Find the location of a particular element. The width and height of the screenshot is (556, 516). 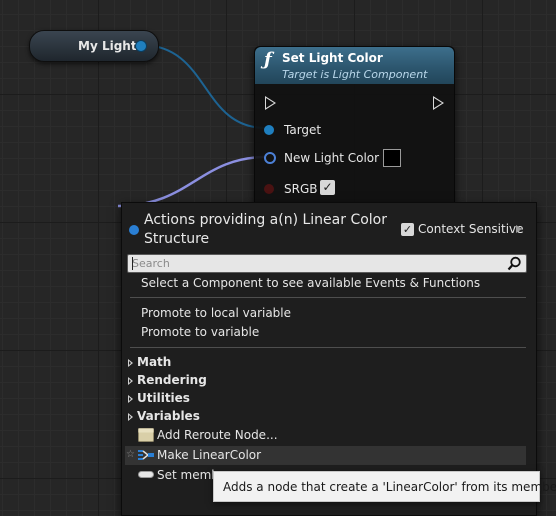

function-node-title: Set Light Color is located at coordinates (332, 58).